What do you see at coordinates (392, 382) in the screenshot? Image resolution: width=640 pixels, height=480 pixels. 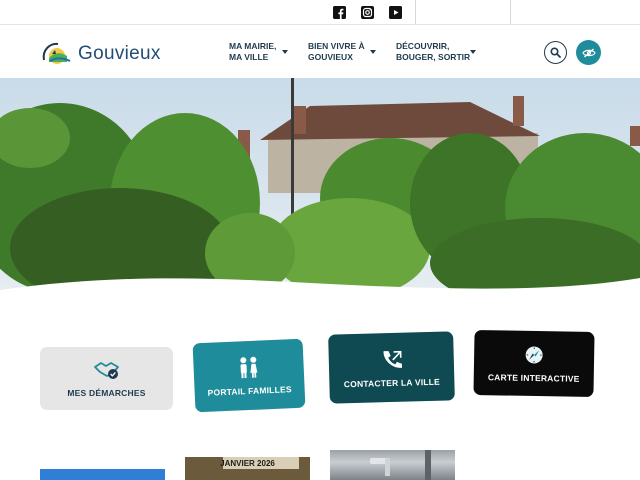 I see `tile-label: CONTACTER LA VILLE` at bounding box center [392, 382].